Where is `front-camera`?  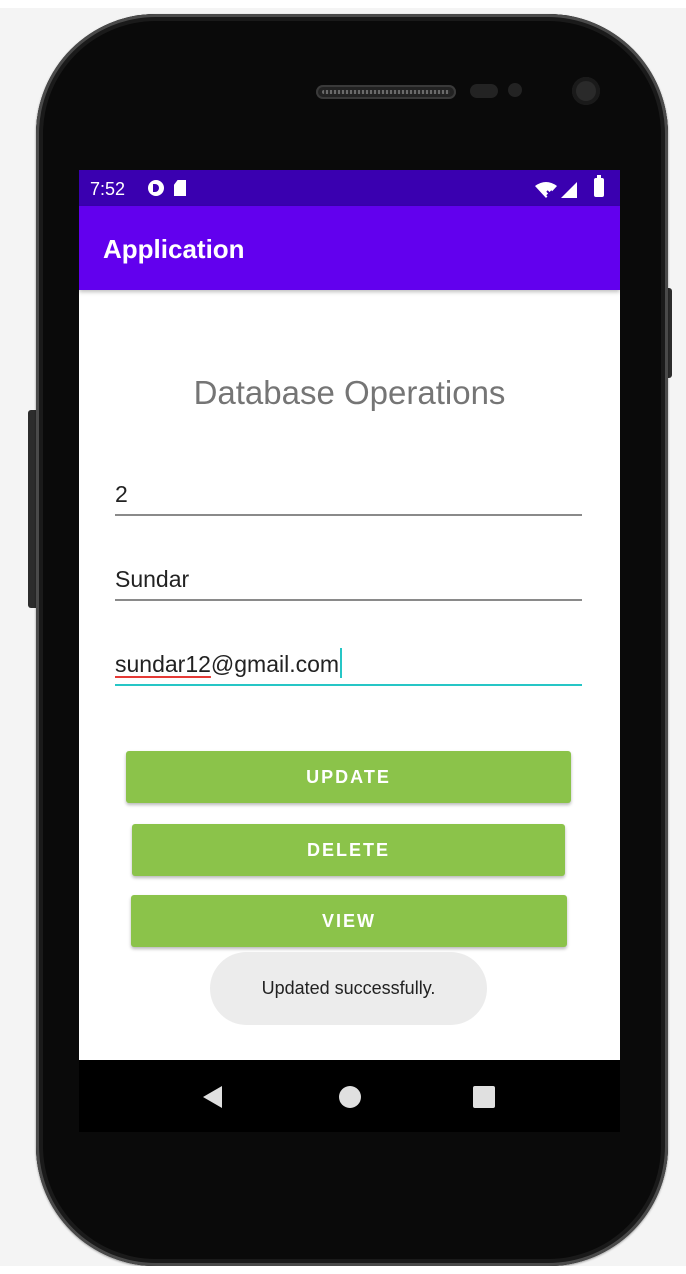
front-camera is located at coordinates (586, 91).